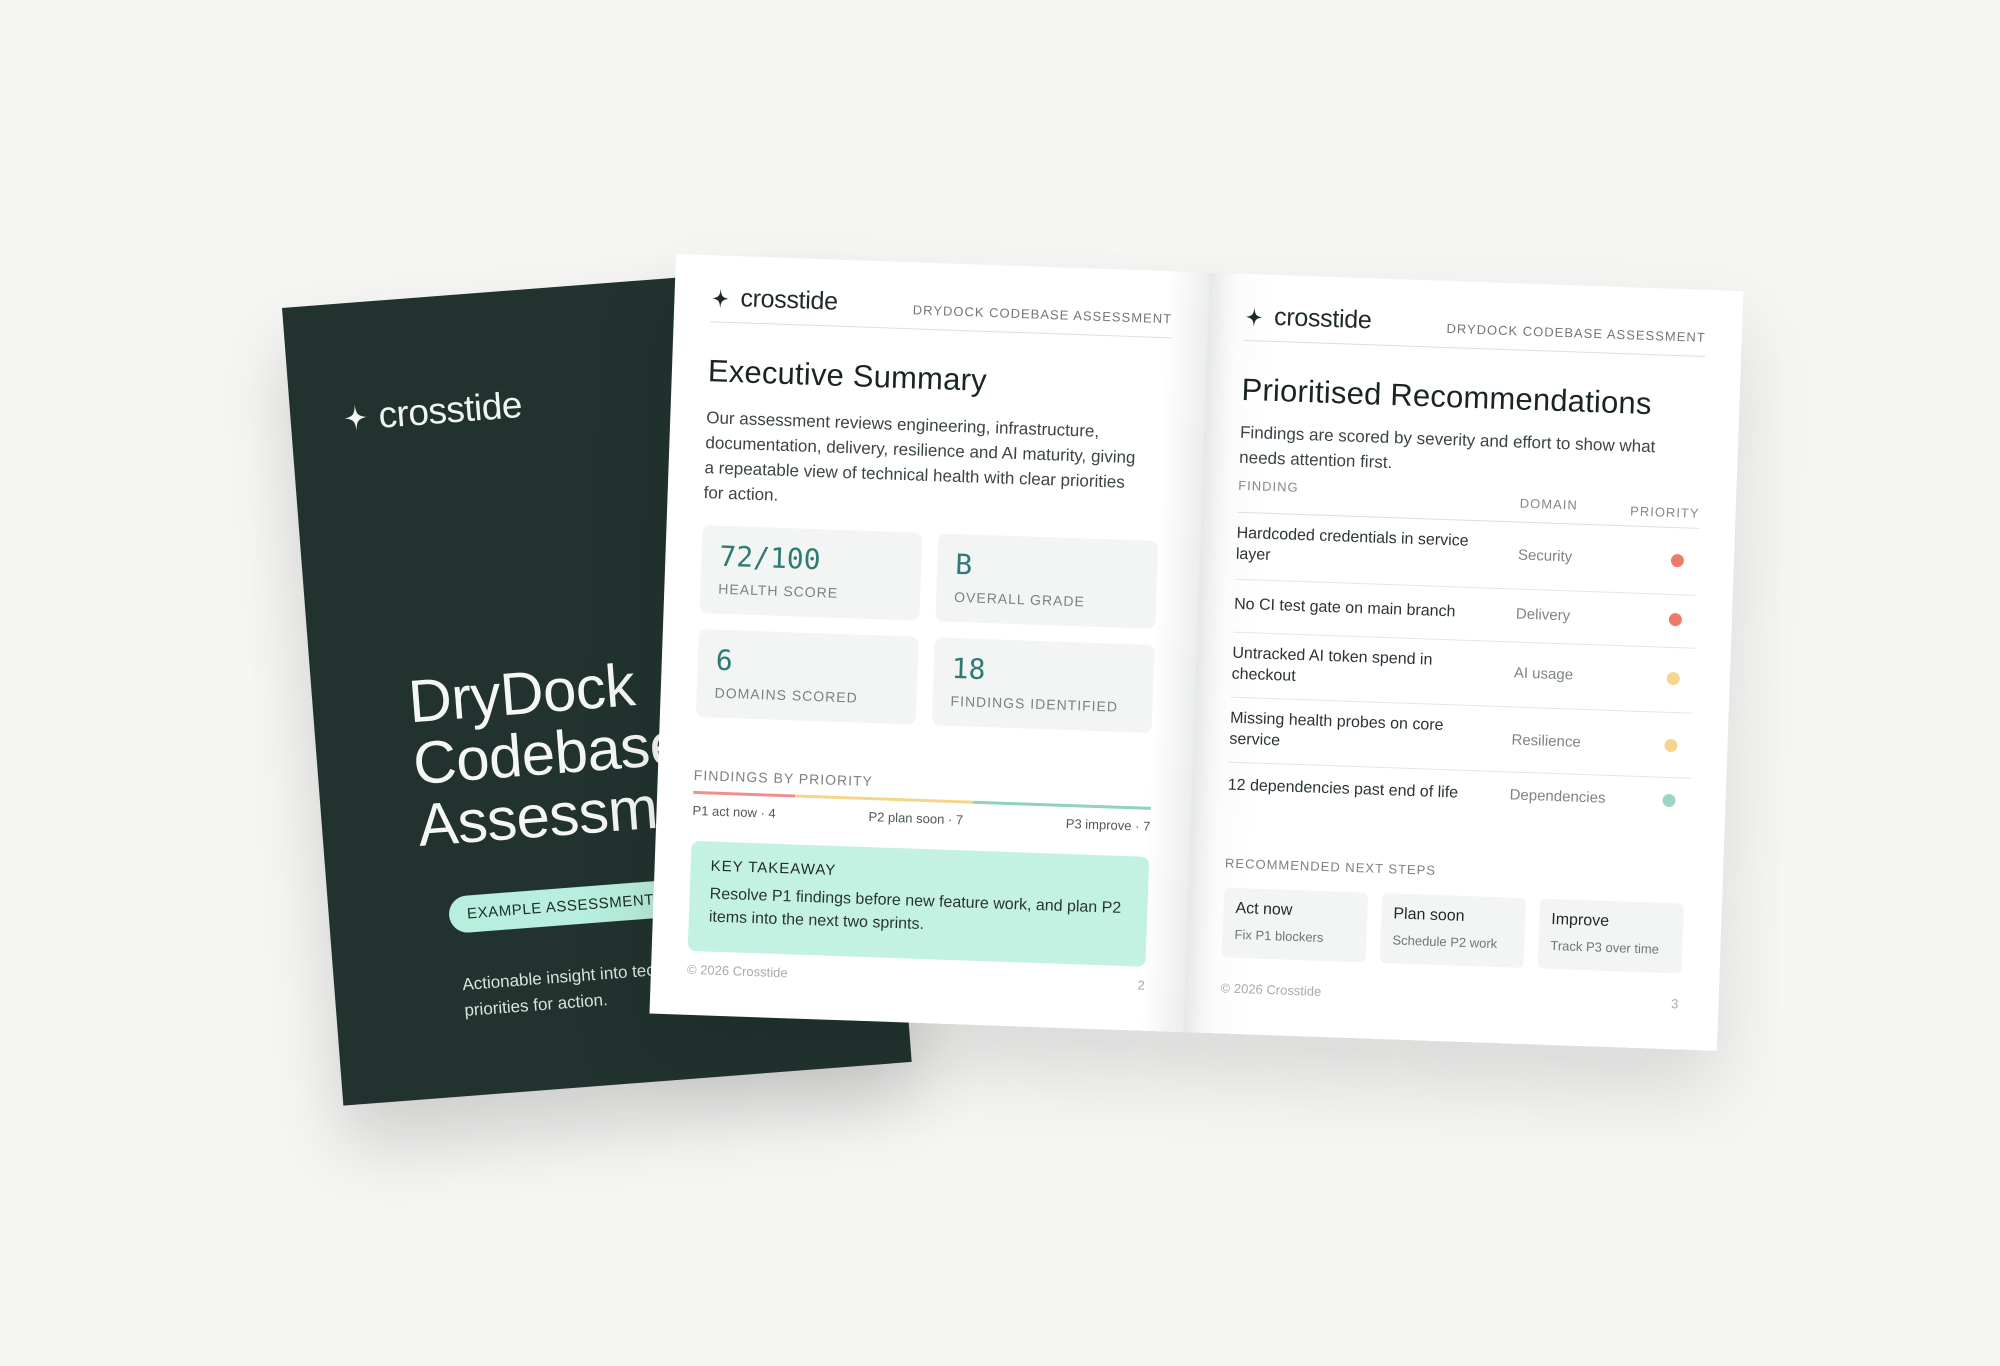 The height and width of the screenshot is (1366, 2000). I want to click on metric-health-score: 72/100 HEALTH SCORE, so click(811, 573).